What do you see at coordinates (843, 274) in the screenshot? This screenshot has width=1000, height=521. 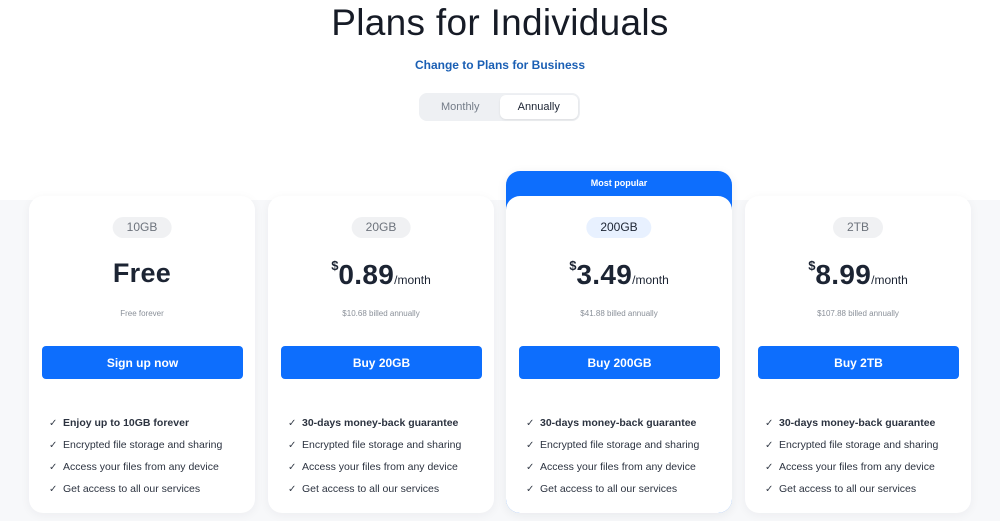 I see `price-amount: 8.99` at bounding box center [843, 274].